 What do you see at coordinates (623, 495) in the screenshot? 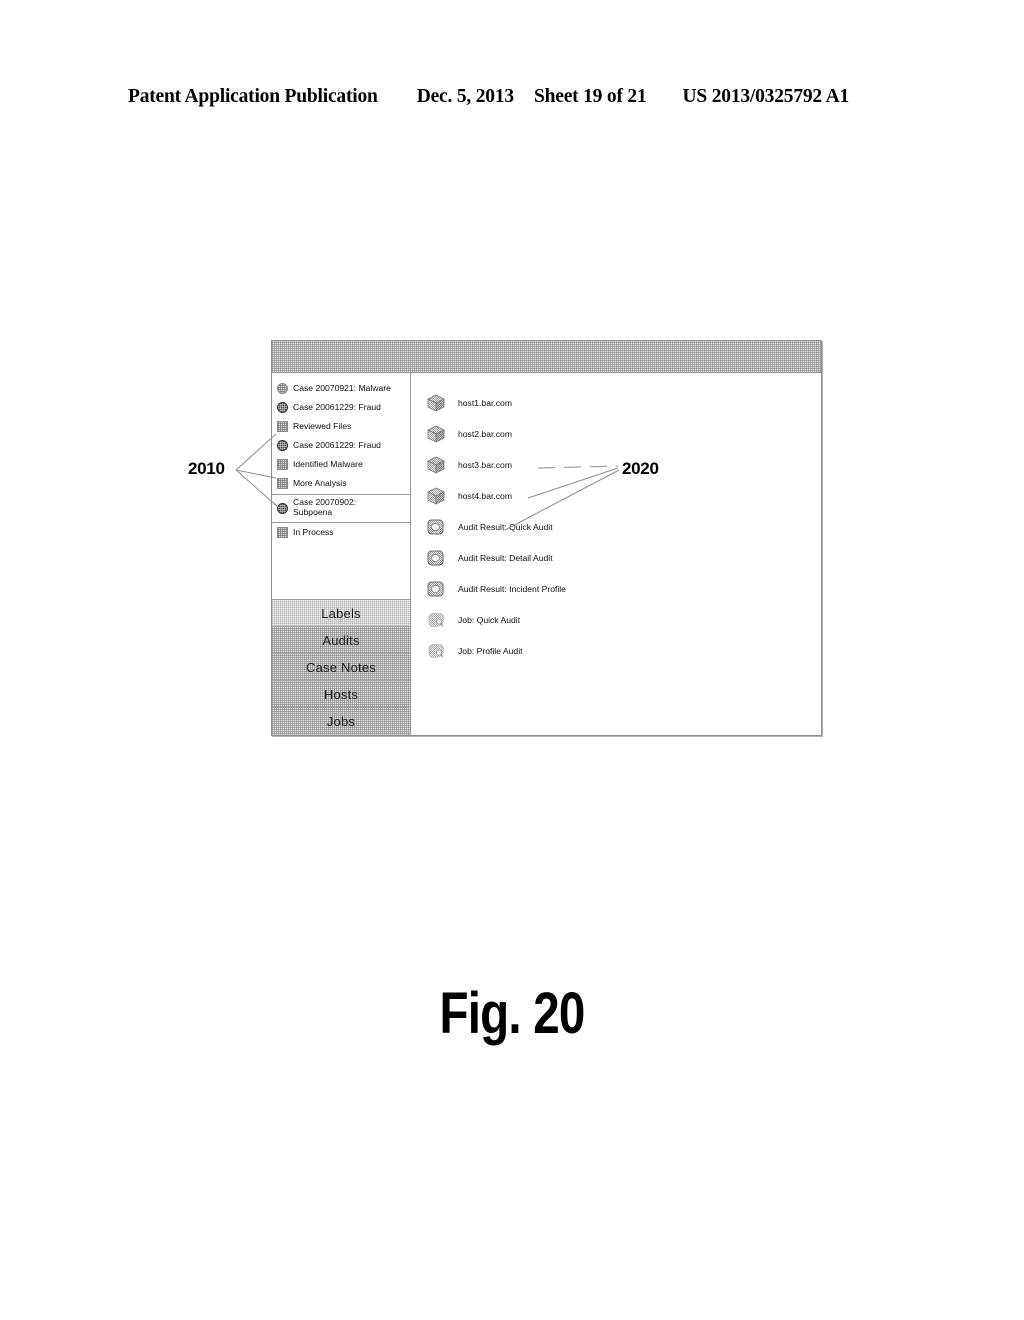
I see `object-list-item: host4.bar.com` at bounding box center [623, 495].